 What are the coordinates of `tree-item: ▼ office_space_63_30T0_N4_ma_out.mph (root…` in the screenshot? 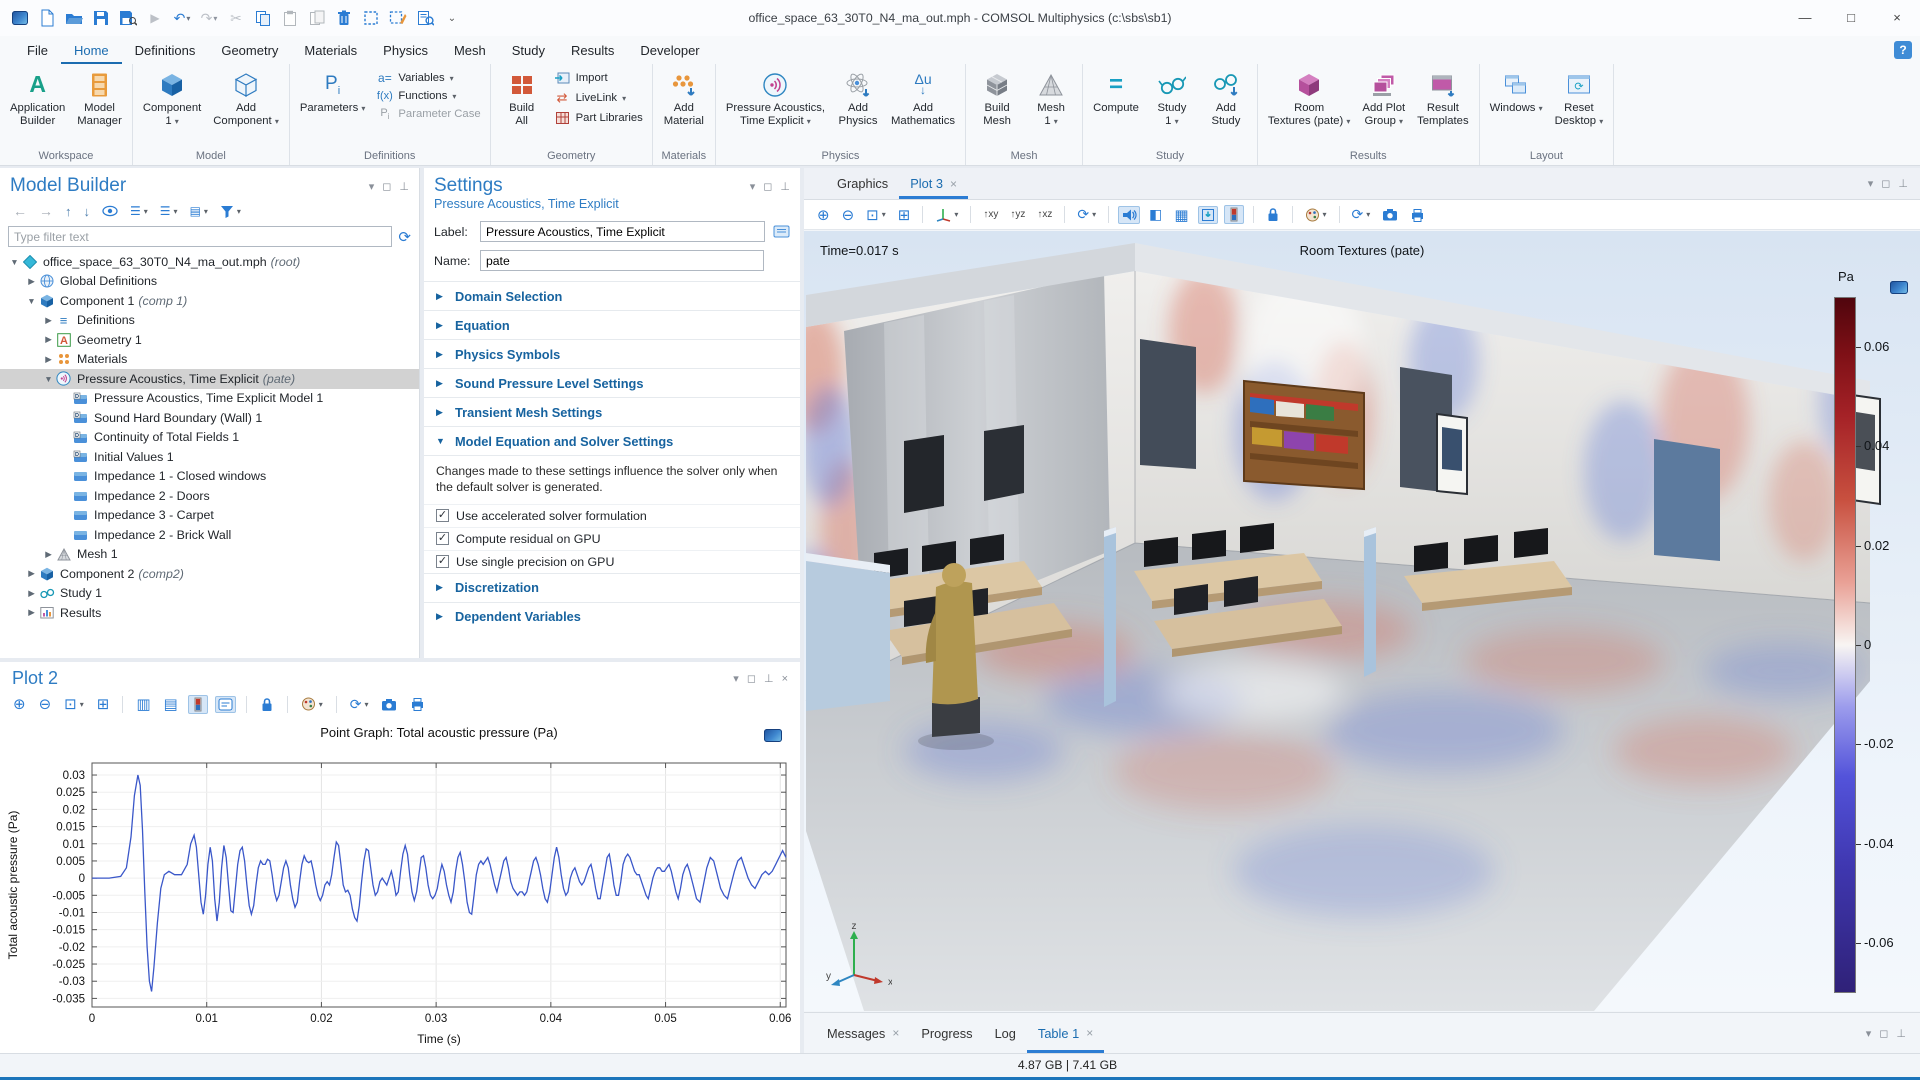 It's located at (209, 262).